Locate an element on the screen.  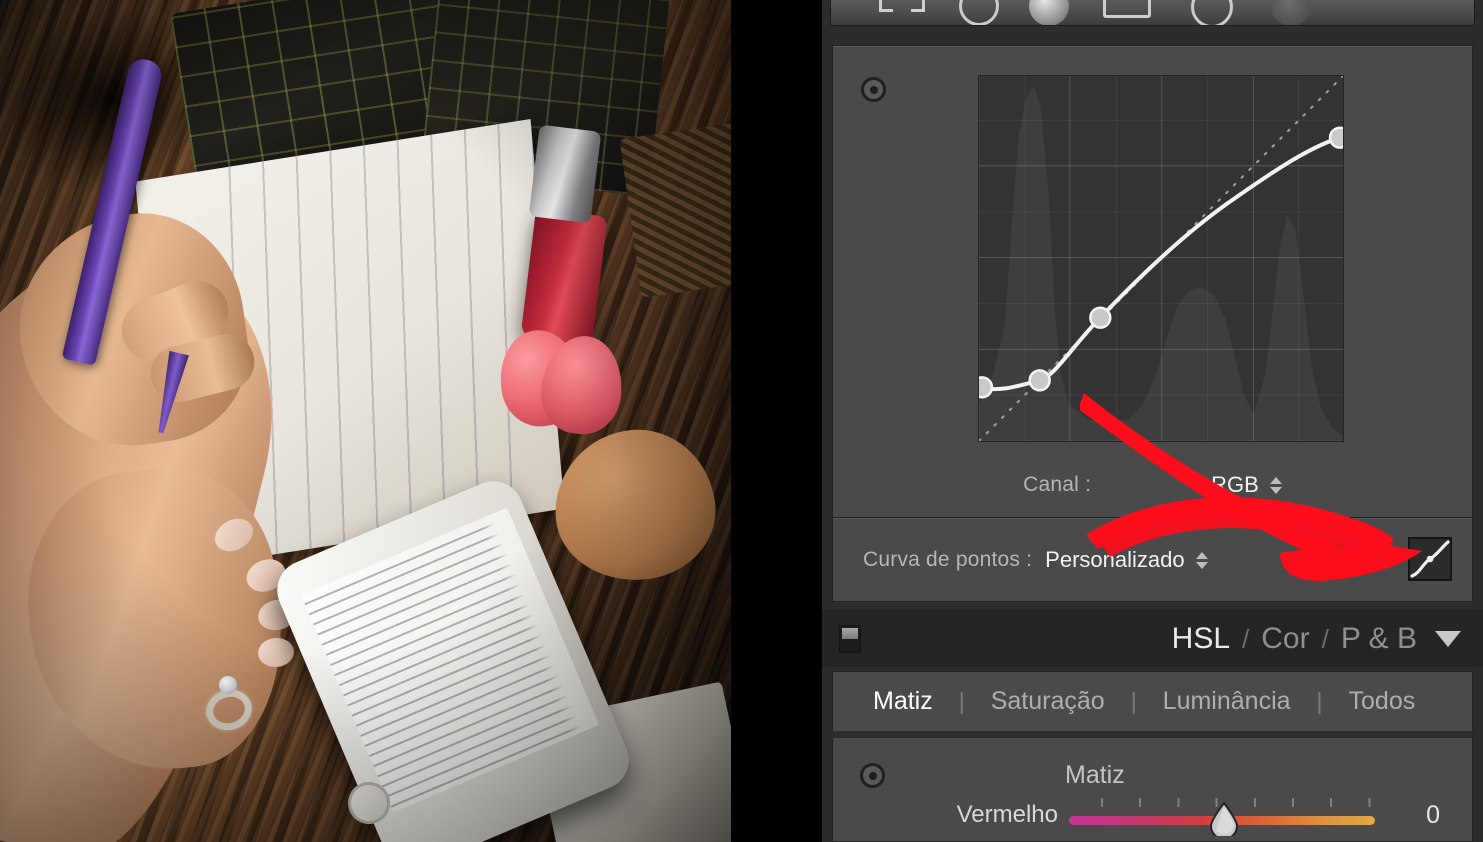
slider-handle is located at coordinates (1224, 820).